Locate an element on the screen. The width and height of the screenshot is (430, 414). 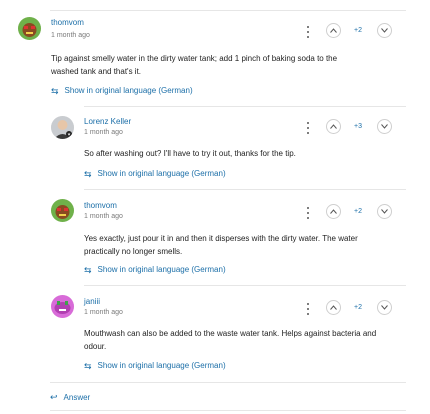
avatar-lorenz-keller: ★ is located at coordinates (62, 127).